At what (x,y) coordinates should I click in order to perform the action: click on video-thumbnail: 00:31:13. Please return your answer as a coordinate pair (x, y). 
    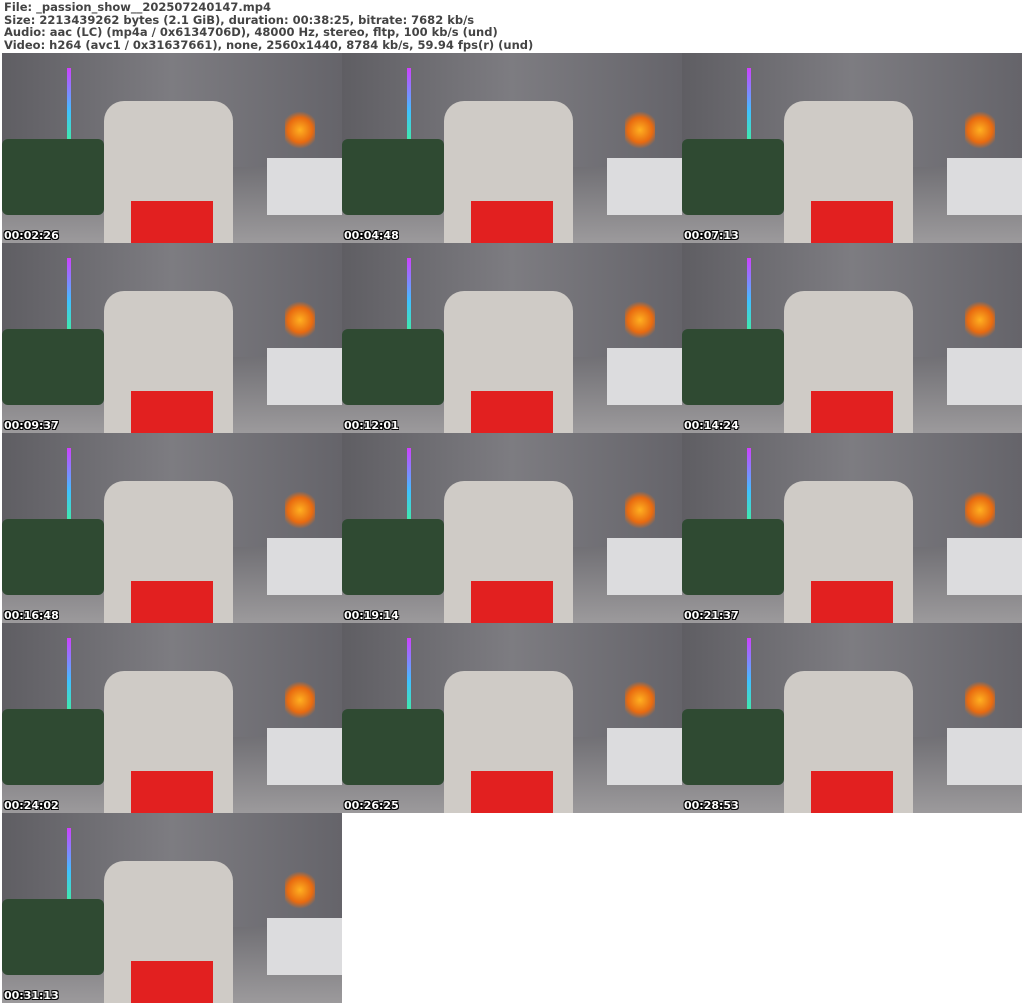
    Looking at the image, I should click on (172, 908).